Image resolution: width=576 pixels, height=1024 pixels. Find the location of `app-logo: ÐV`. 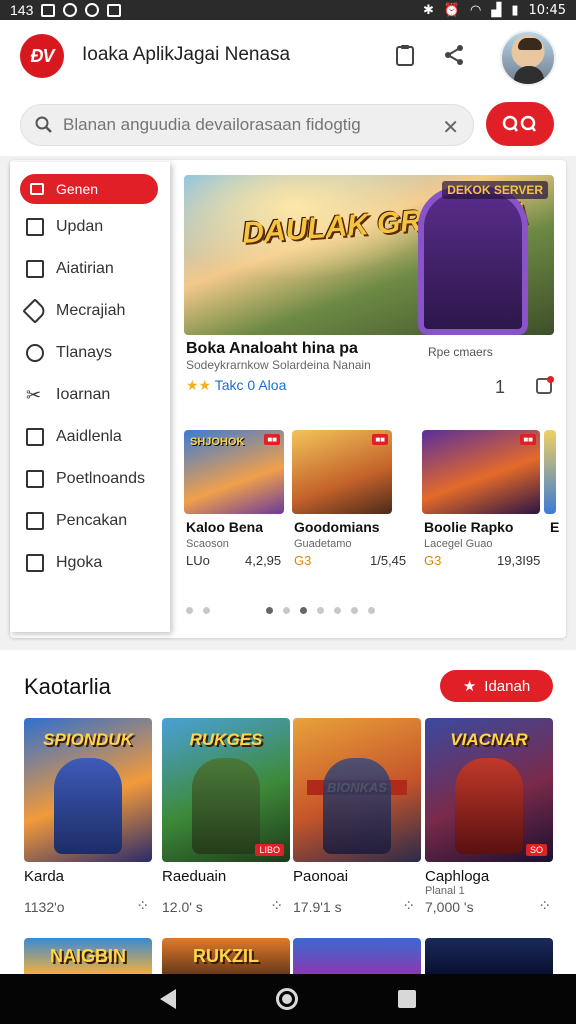

app-logo: ÐV is located at coordinates (42, 56).